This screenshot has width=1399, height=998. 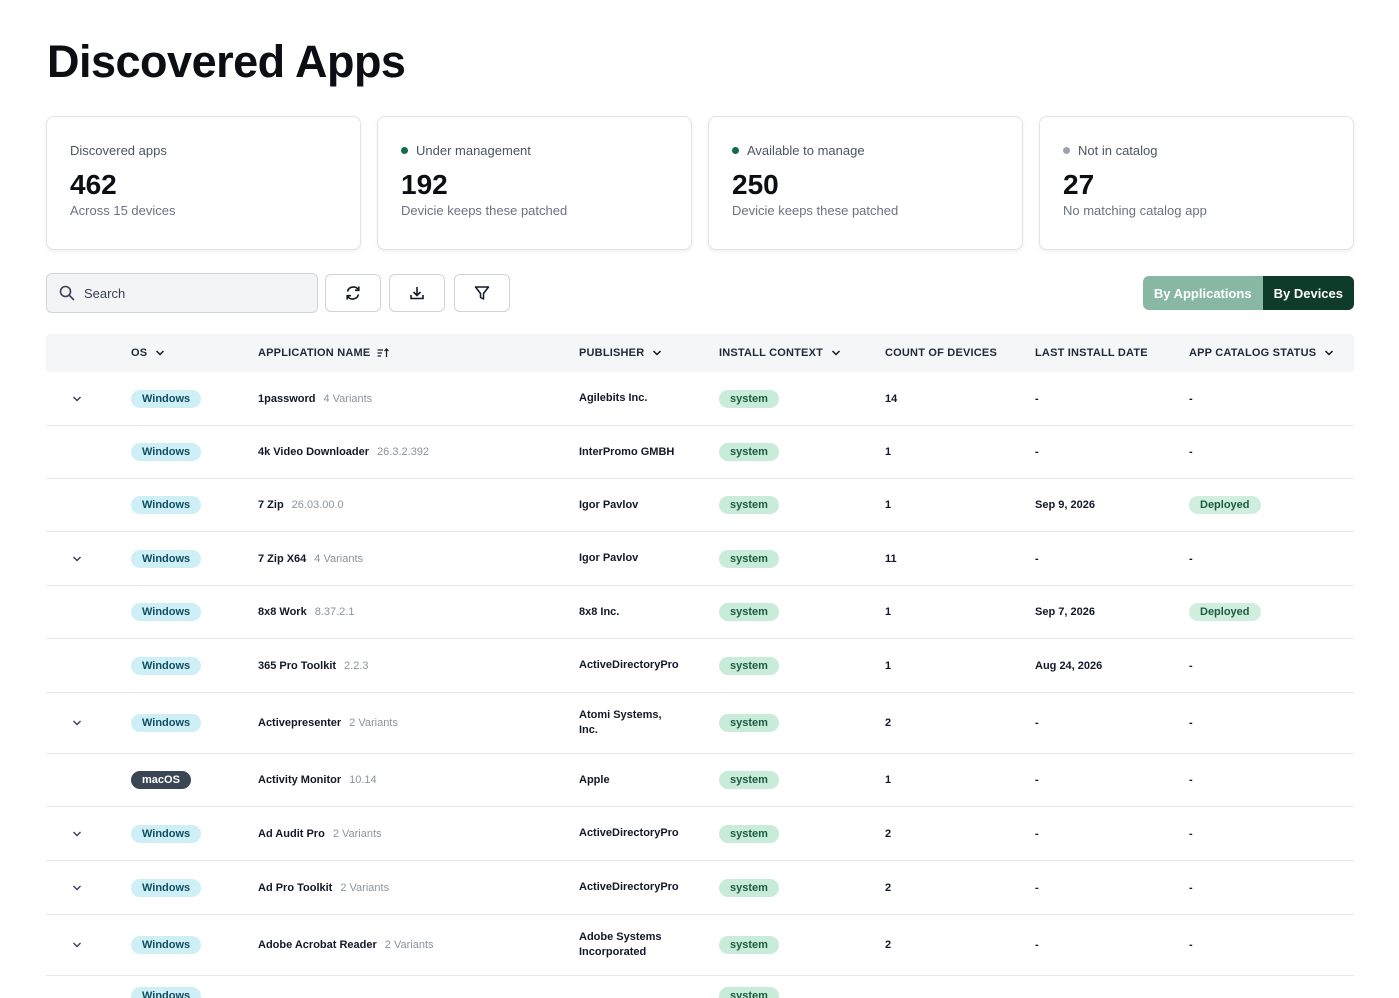 I want to click on app-name: Adobe Acrobat Reader, so click(x=317, y=945).